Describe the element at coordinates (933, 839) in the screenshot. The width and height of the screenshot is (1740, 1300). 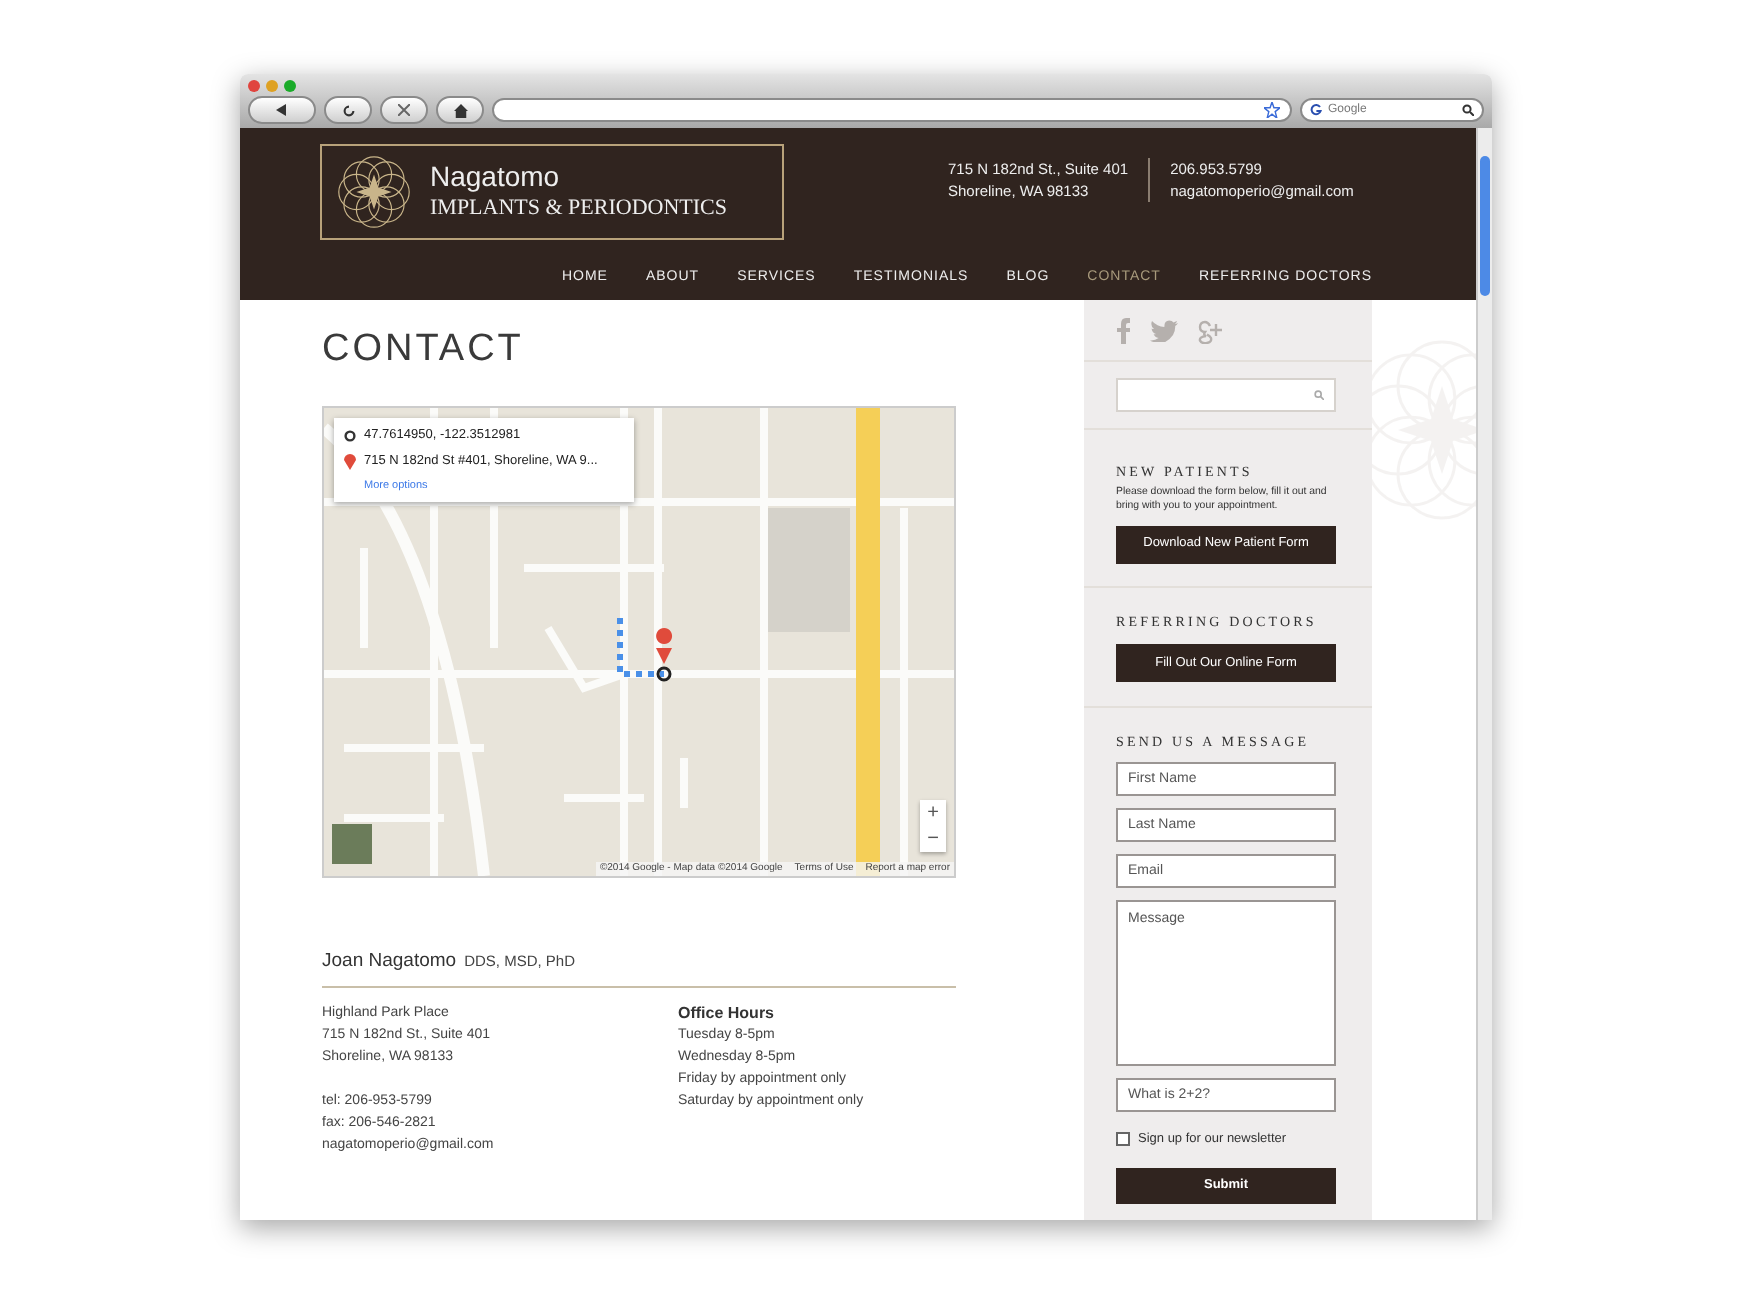
I see `zoom-button: −` at that location.